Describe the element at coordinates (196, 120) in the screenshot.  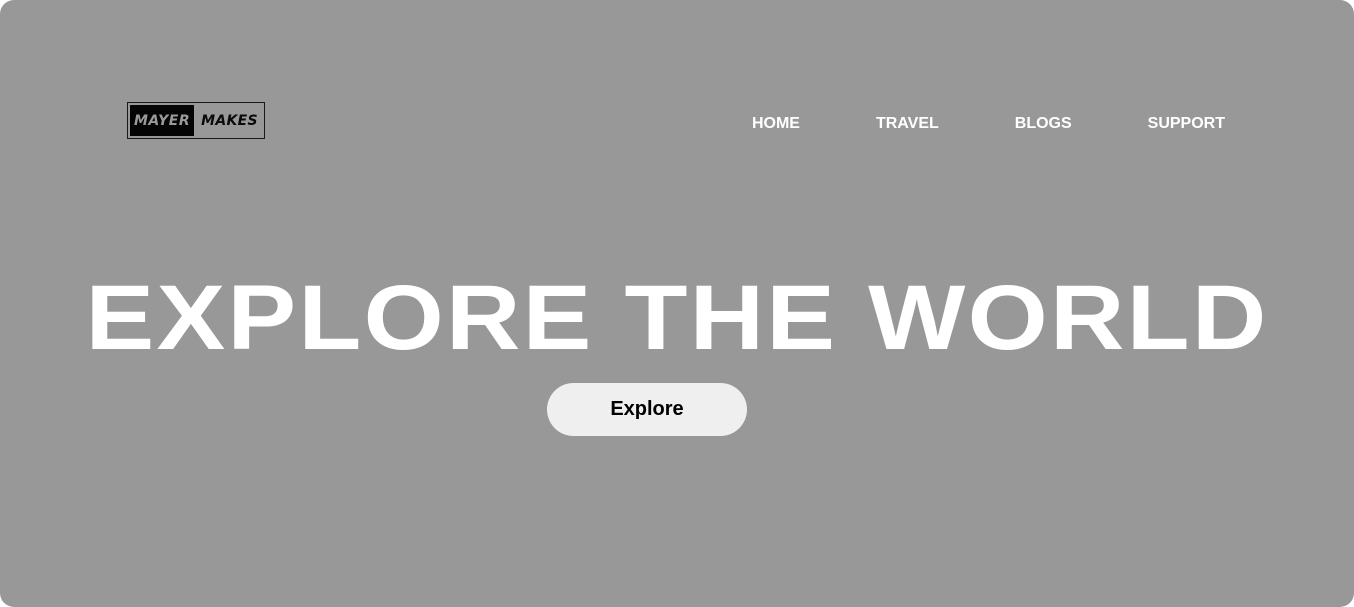
I see `logo: MAYER MAKES` at that location.